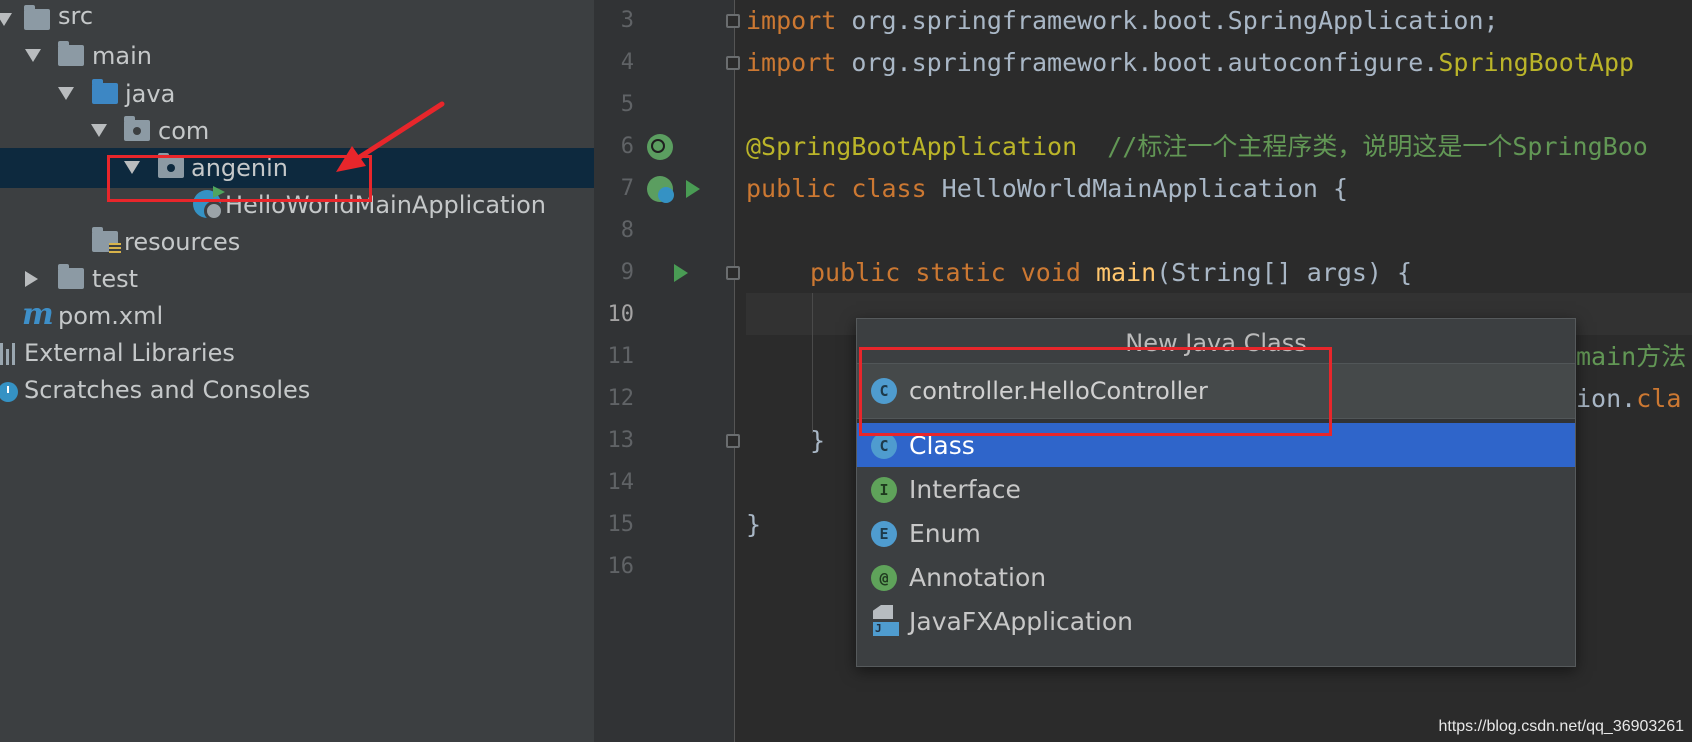  I want to click on line-number: 4, so click(627, 62).